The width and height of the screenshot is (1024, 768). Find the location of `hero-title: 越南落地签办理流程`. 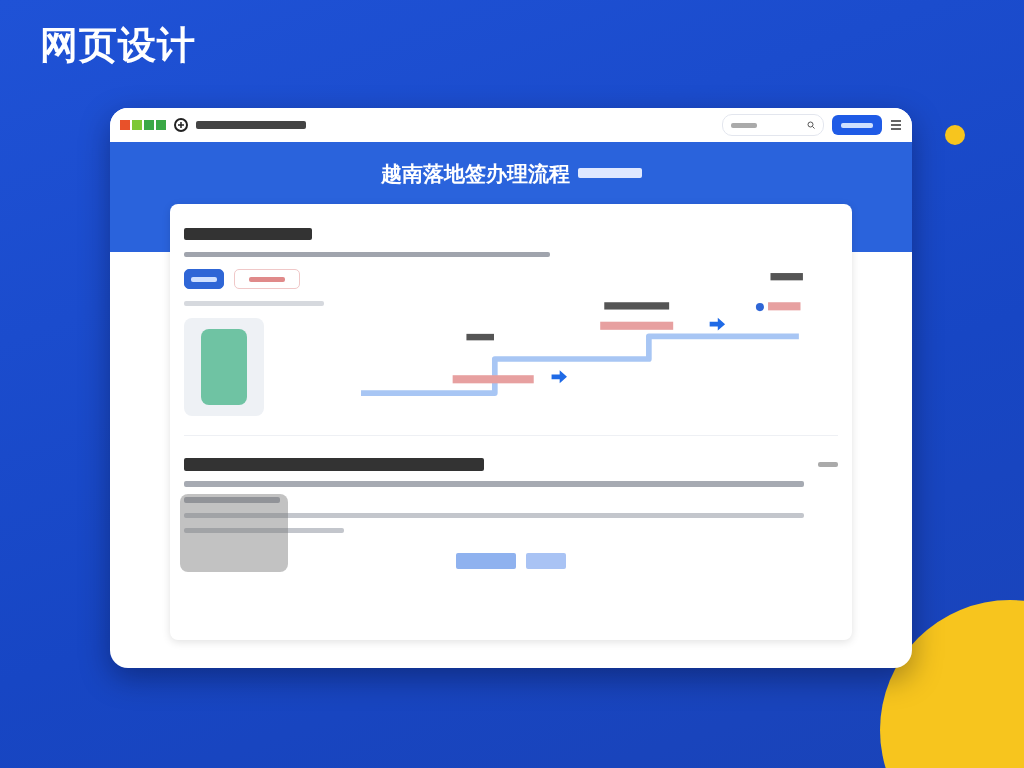

hero-title: 越南落地签办理流程 is located at coordinates (475, 173).